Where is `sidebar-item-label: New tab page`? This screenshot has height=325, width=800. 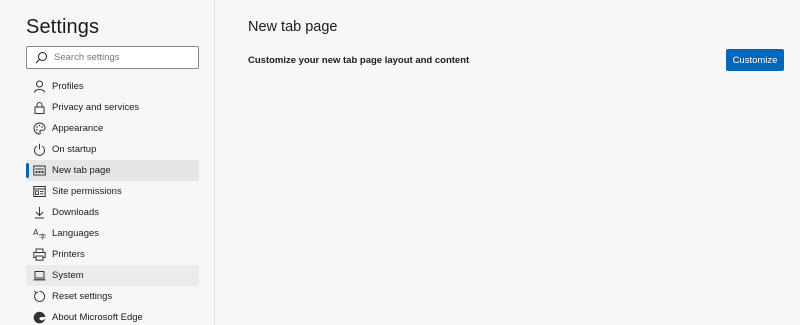 sidebar-item-label: New tab page is located at coordinates (81, 170).